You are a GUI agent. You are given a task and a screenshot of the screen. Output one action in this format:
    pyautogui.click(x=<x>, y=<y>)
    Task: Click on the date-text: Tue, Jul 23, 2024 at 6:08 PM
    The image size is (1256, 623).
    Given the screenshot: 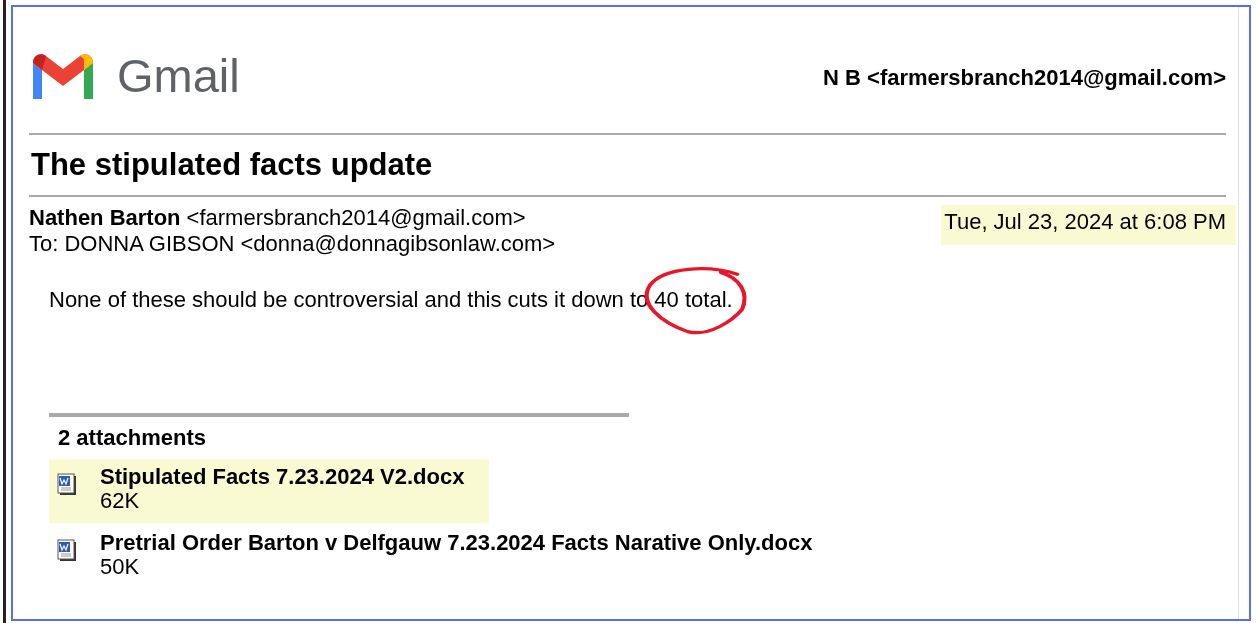 What is the action you would take?
    pyautogui.click(x=1088, y=225)
    